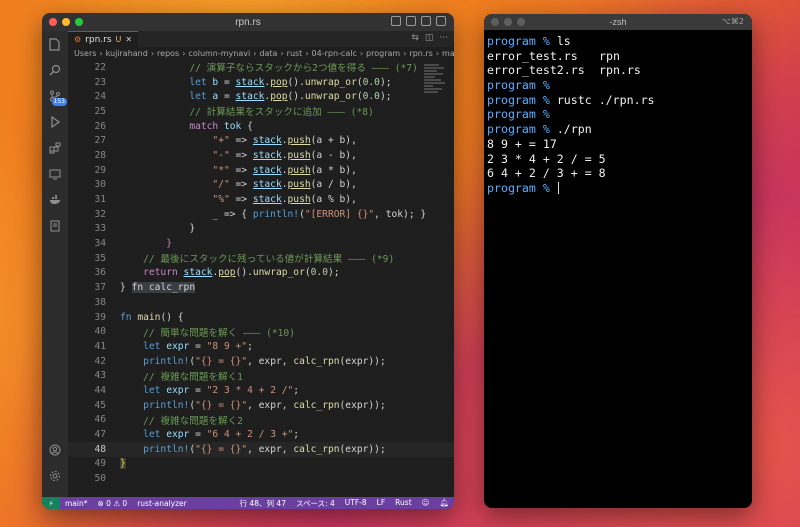 The image size is (800, 527). I want to click on breadcrumb-item: rpn.rs, so click(420, 53).